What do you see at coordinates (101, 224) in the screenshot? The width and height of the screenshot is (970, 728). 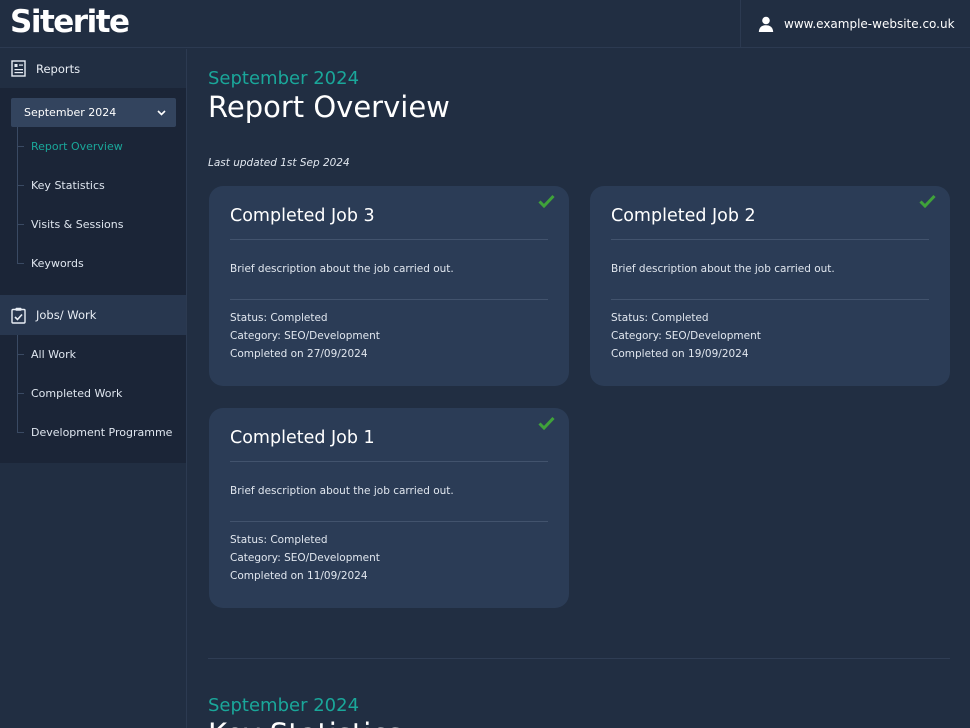 I see `sidebar-item-visits-sessions: Visits & Sessions` at bounding box center [101, 224].